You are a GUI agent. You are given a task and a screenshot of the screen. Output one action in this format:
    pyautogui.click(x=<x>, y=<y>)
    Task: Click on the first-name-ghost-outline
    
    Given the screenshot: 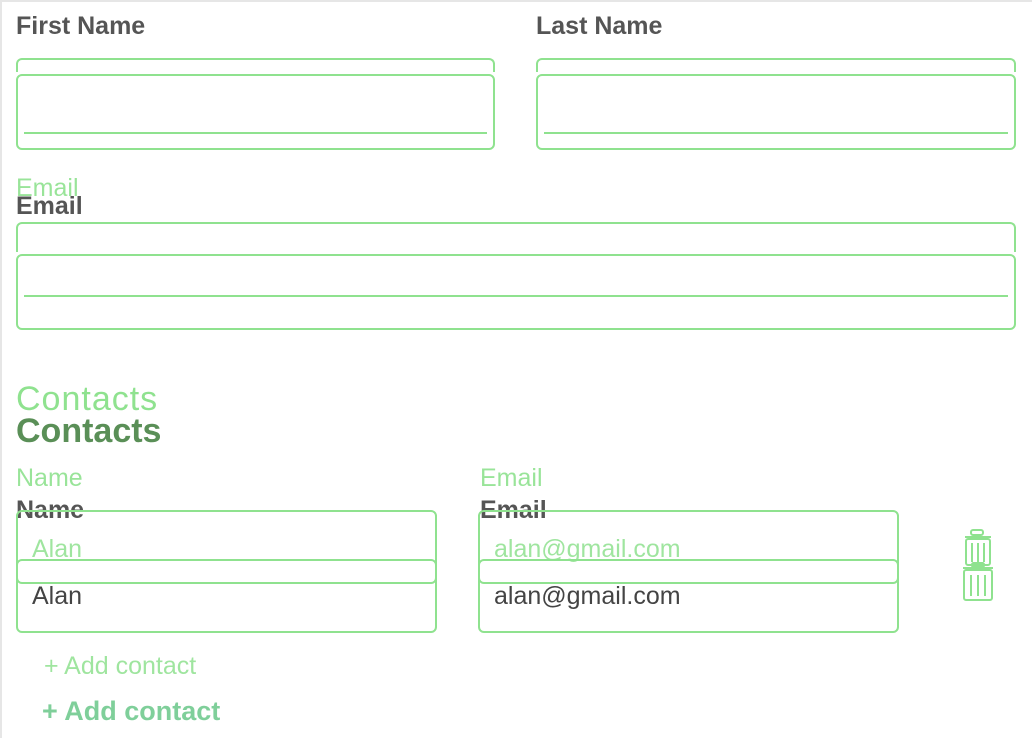 What is the action you would take?
    pyautogui.click(x=255, y=65)
    